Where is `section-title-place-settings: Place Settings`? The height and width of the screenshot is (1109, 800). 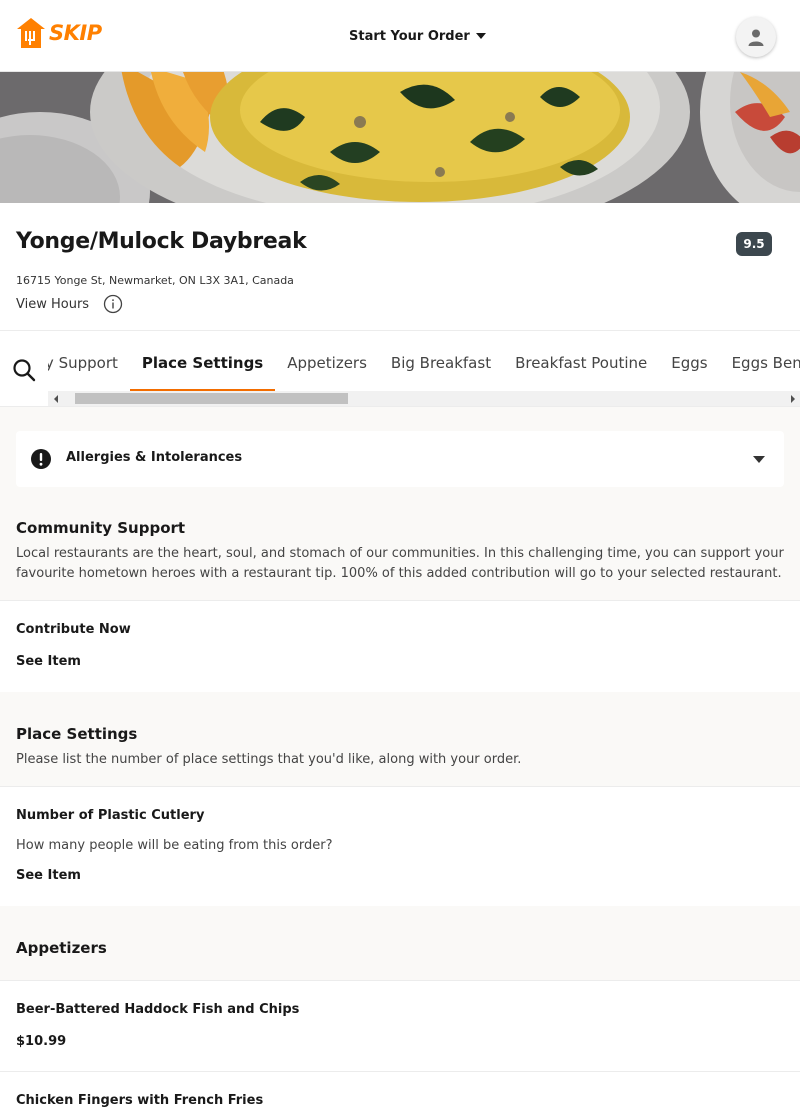
section-title-place-settings: Place Settings is located at coordinates (77, 734).